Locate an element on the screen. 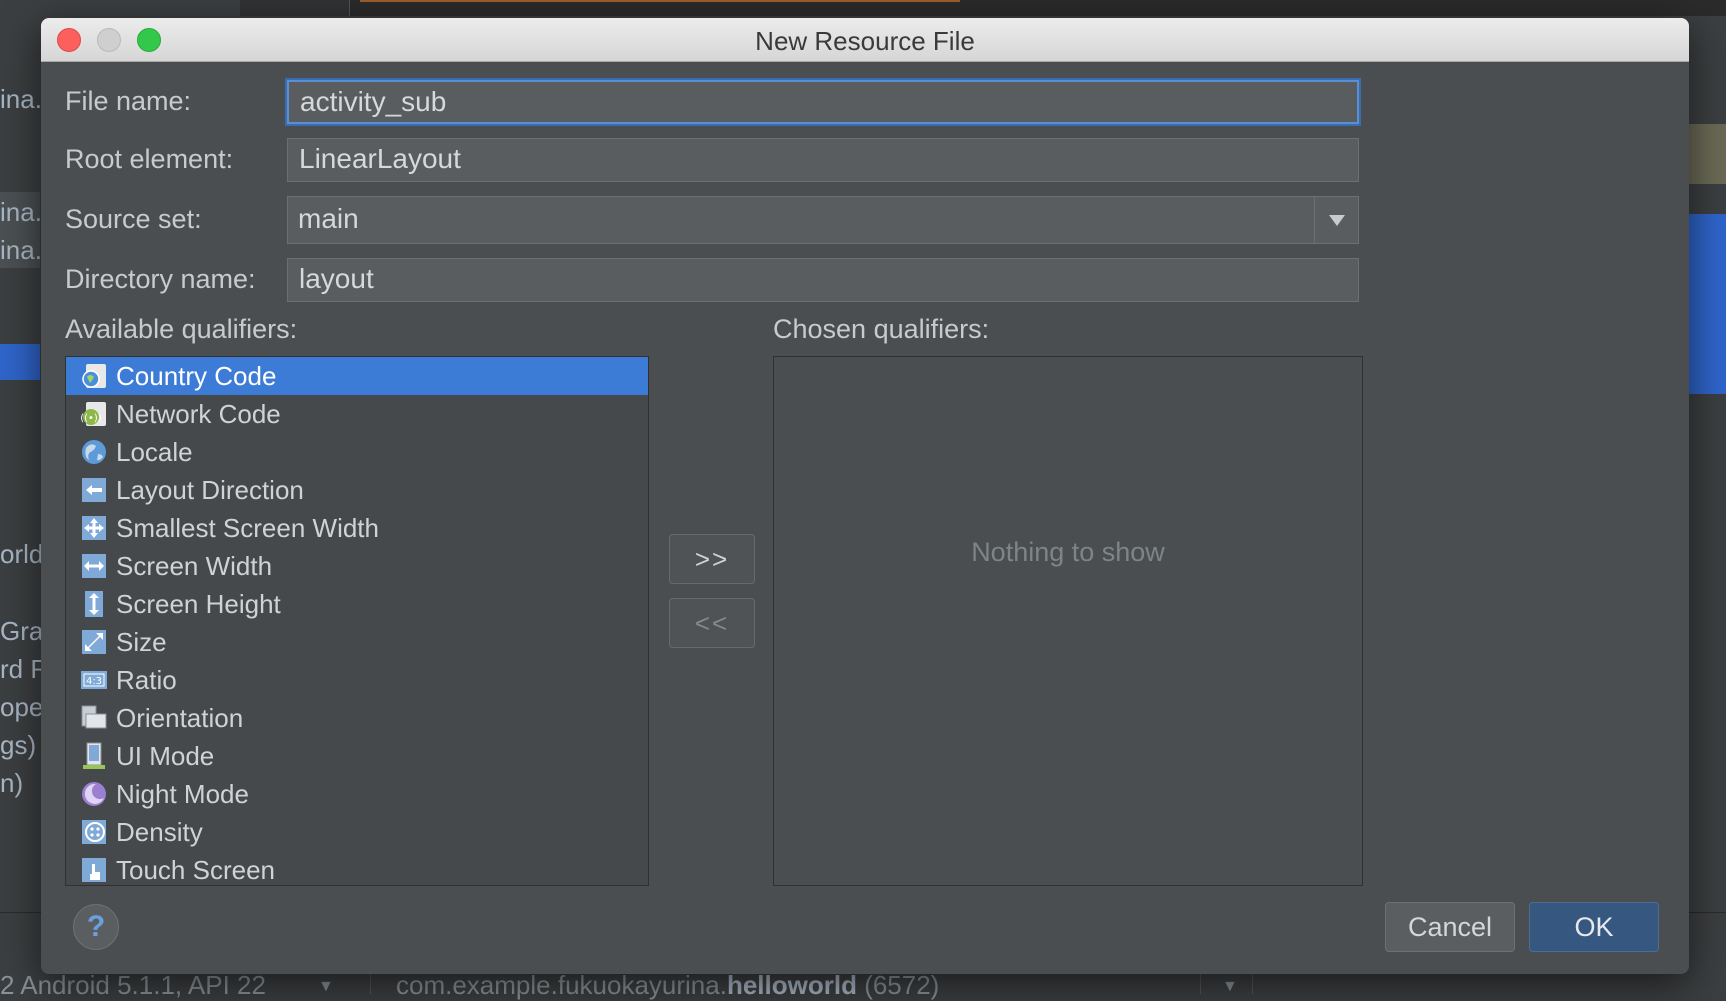  project-tree-item: gs) is located at coordinates (18, 745).